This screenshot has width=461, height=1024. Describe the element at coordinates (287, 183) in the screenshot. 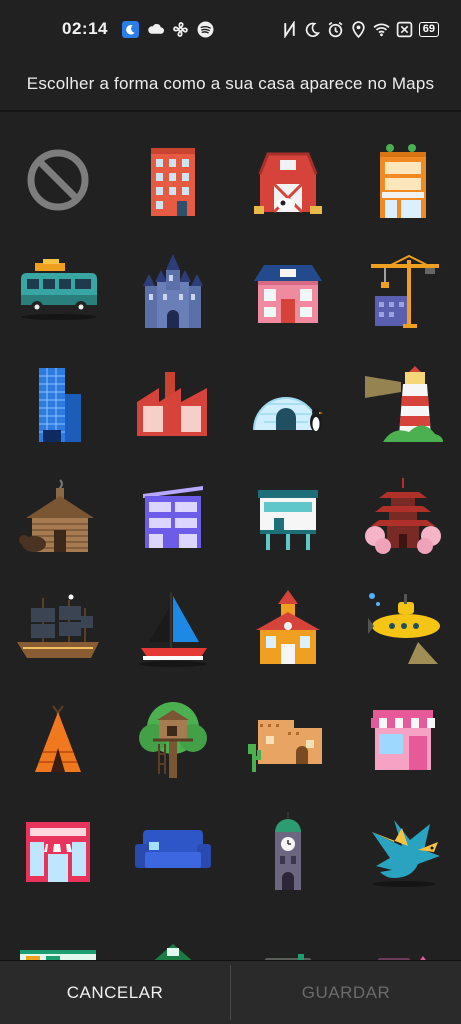

I see `barn-icon` at that location.